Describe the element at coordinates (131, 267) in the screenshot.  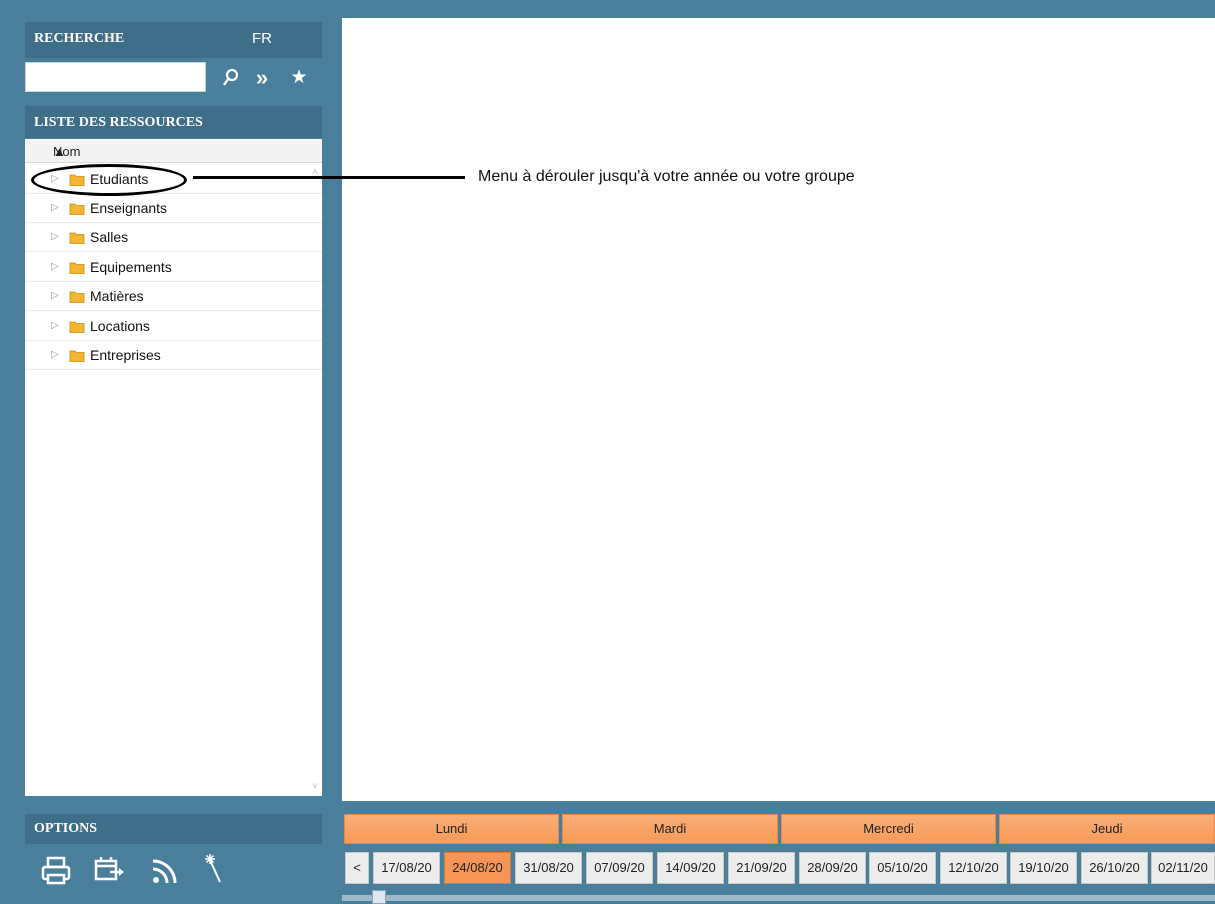
I see `tree-item-label: Equipements` at that location.